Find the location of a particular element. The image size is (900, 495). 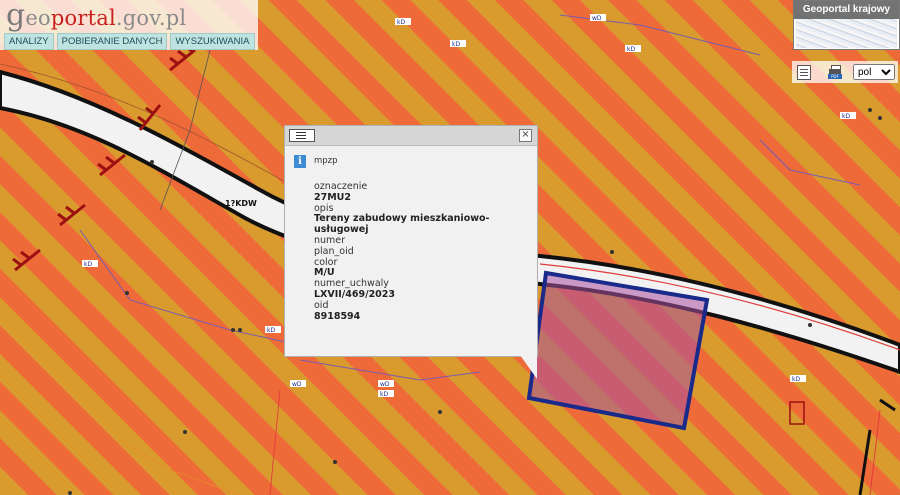

logo-text-a: eo is located at coordinates (38, 18).